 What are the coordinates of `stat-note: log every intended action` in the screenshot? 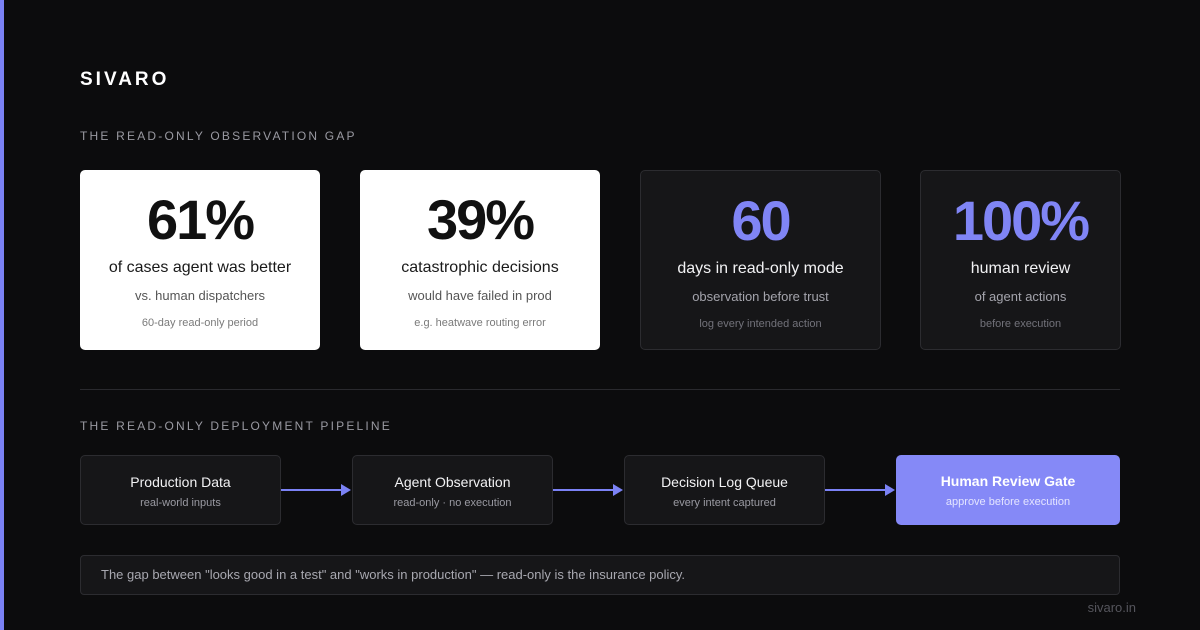 It's located at (760, 324).